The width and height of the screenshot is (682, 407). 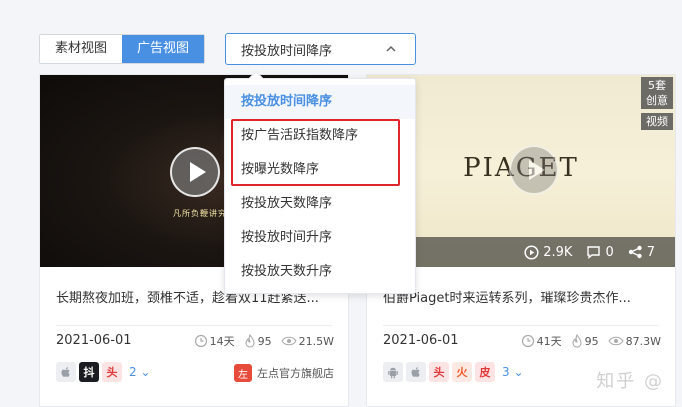 I want to click on platform-list: 抖 头 2 ⌄, so click(x=103, y=372).